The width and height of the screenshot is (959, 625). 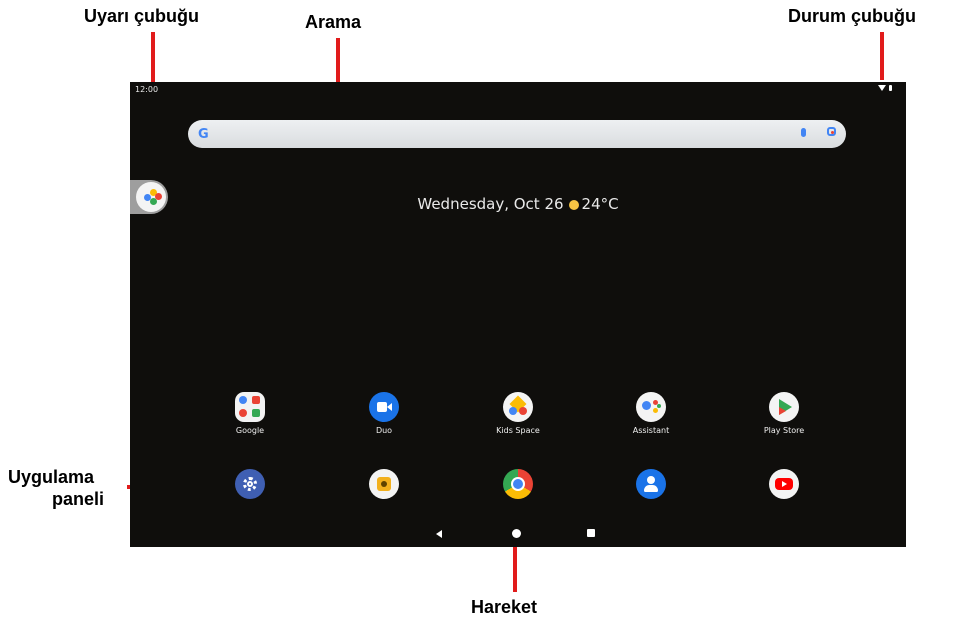 What do you see at coordinates (490, 204) in the screenshot?
I see `date-text: Wednesday, Oct 26` at bounding box center [490, 204].